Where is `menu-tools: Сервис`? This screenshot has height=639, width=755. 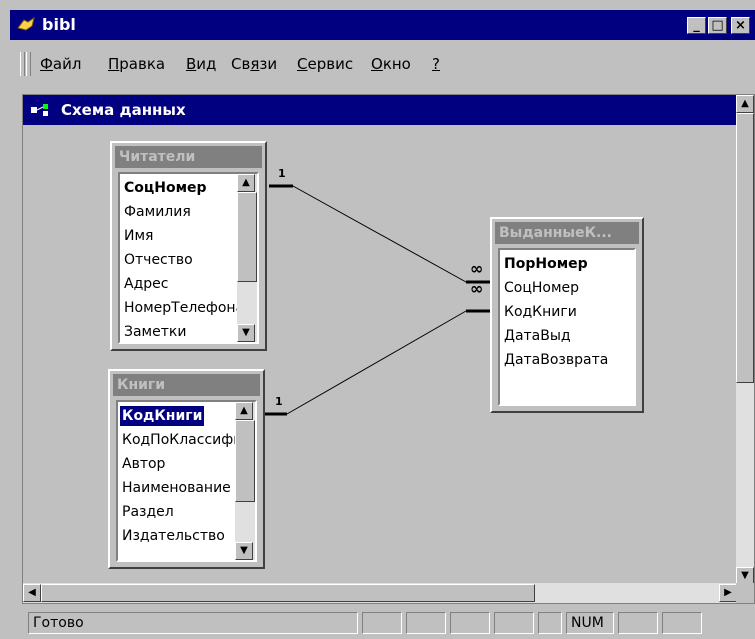 menu-tools: Сервис is located at coordinates (325, 64).